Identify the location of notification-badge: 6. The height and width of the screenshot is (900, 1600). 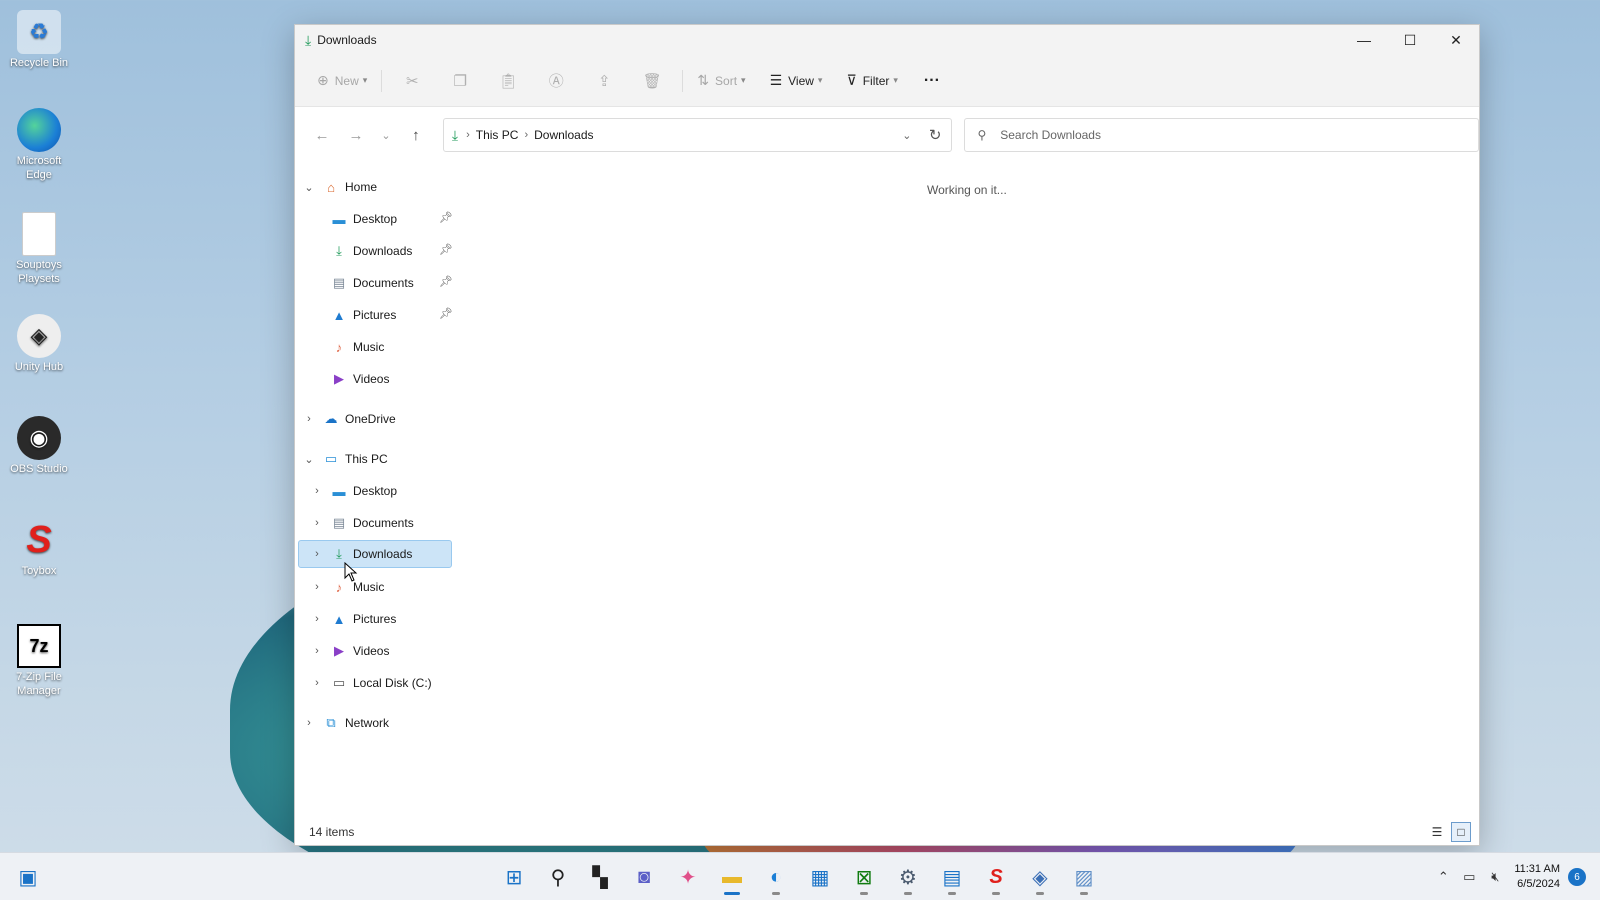
(1577, 877).